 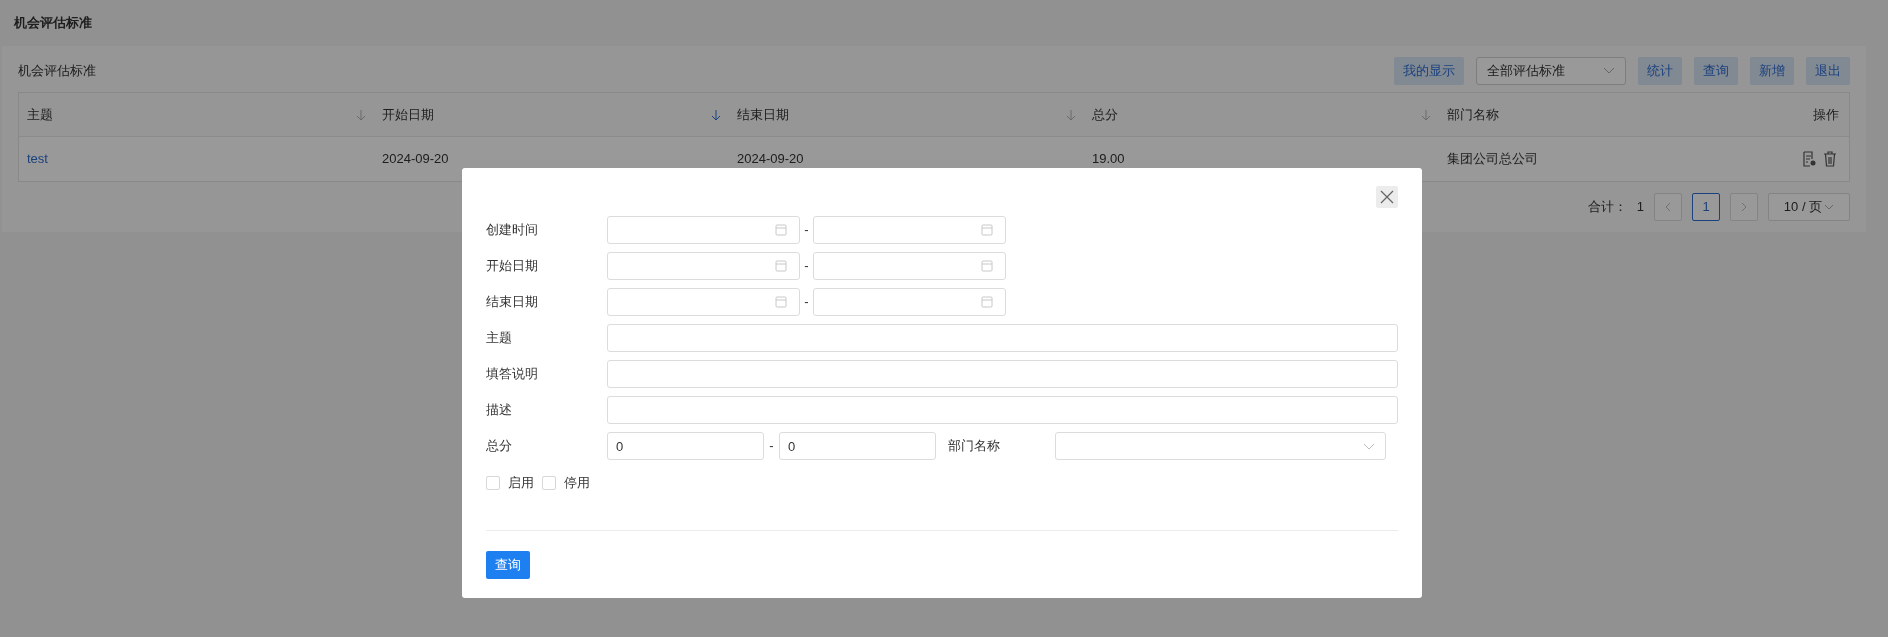 What do you see at coordinates (577, 483) in the screenshot?
I see `checkbox-label: 停用` at bounding box center [577, 483].